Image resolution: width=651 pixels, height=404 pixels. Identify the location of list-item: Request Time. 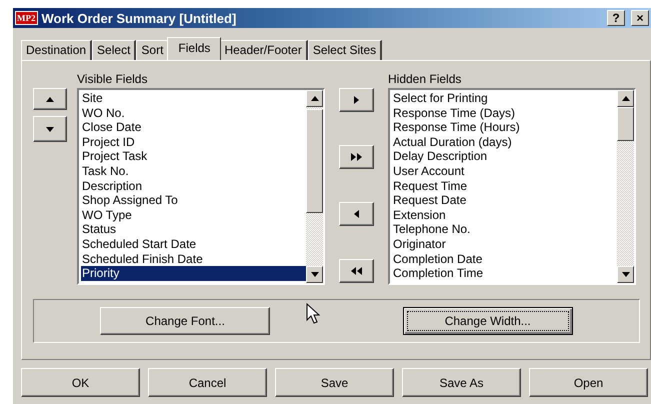
(504, 186).